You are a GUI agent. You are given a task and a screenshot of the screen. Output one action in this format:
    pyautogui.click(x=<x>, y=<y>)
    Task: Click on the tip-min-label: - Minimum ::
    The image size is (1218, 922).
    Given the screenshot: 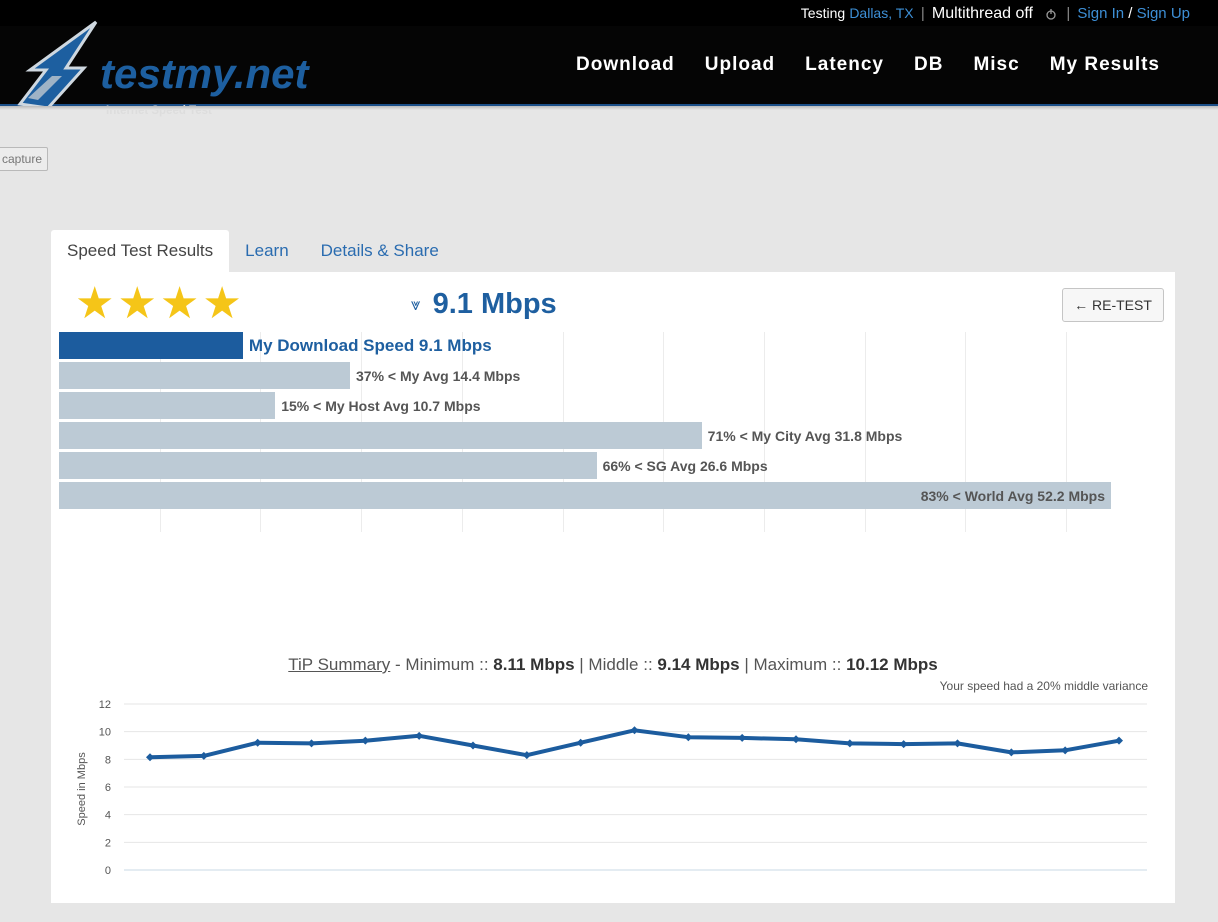 What is the action you would take?
    pyautogui.click(x=442, y=664)
    